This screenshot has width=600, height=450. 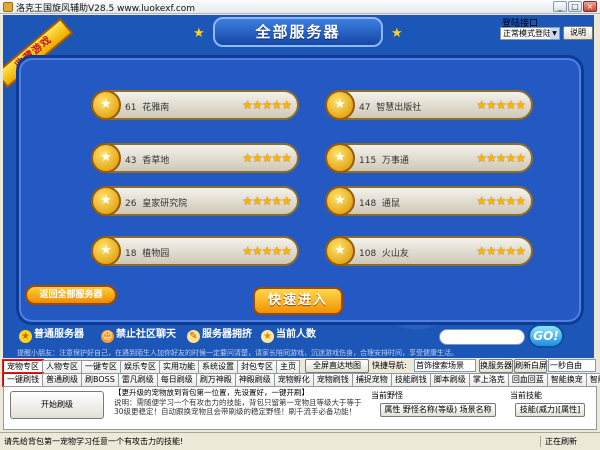 I want to click on explain-button: 说明, so click(x=578, y=33).